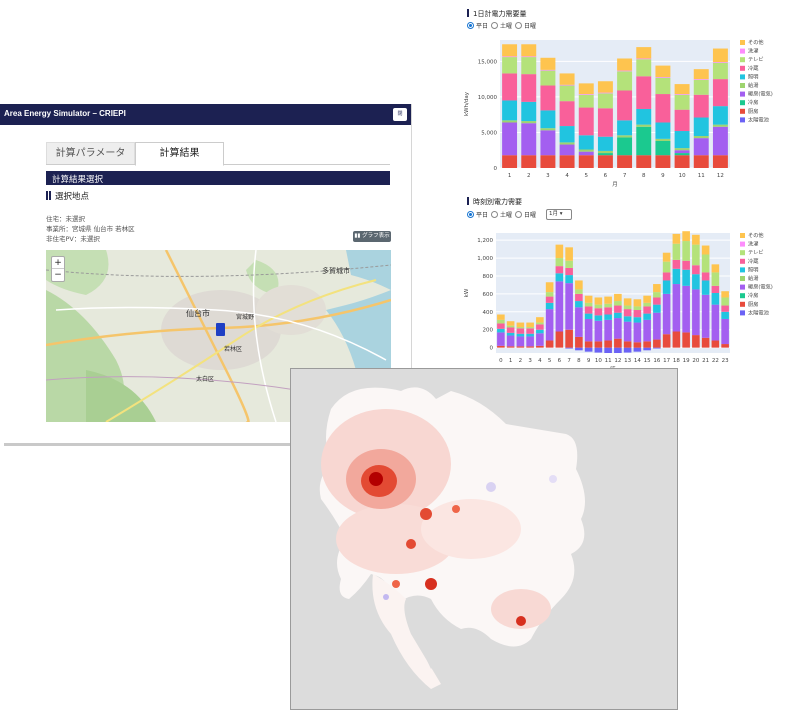  I want to click on y-tick-label: 15,000, so click(488, 62).